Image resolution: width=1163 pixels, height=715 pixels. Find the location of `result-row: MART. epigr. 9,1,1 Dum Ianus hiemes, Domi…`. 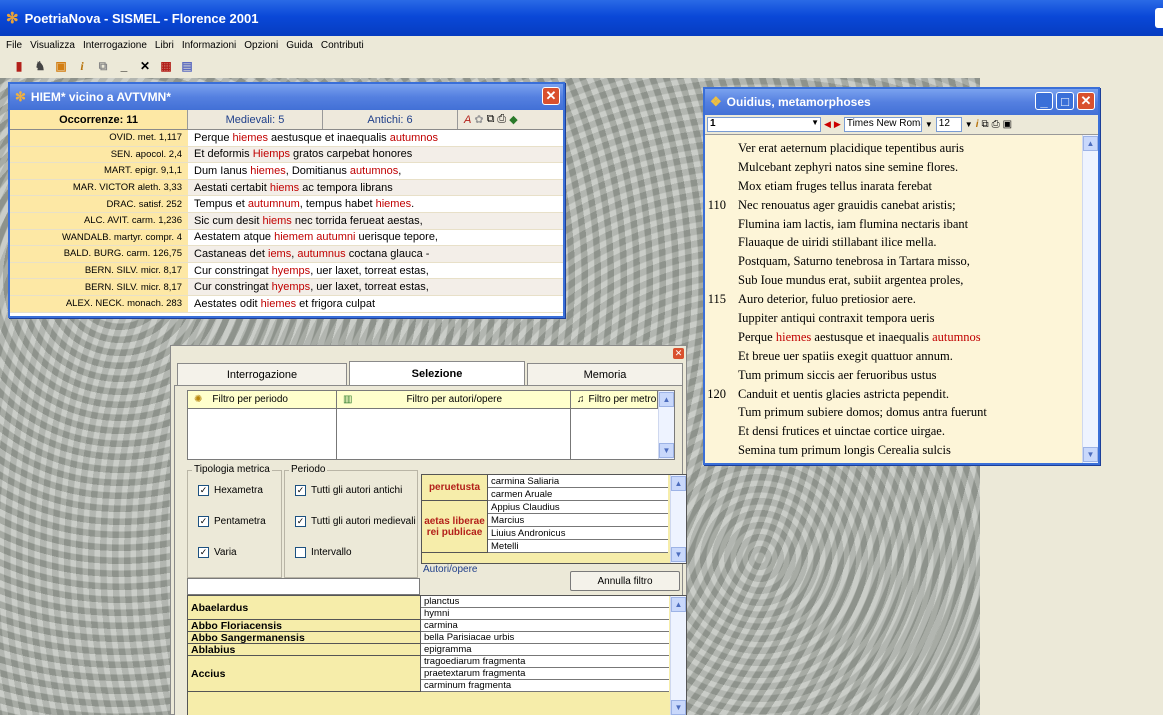

result-row: MART. epigr. 9,1,1 Dum Ianus hiemes, Domi… is located at coordinates (286, 171).